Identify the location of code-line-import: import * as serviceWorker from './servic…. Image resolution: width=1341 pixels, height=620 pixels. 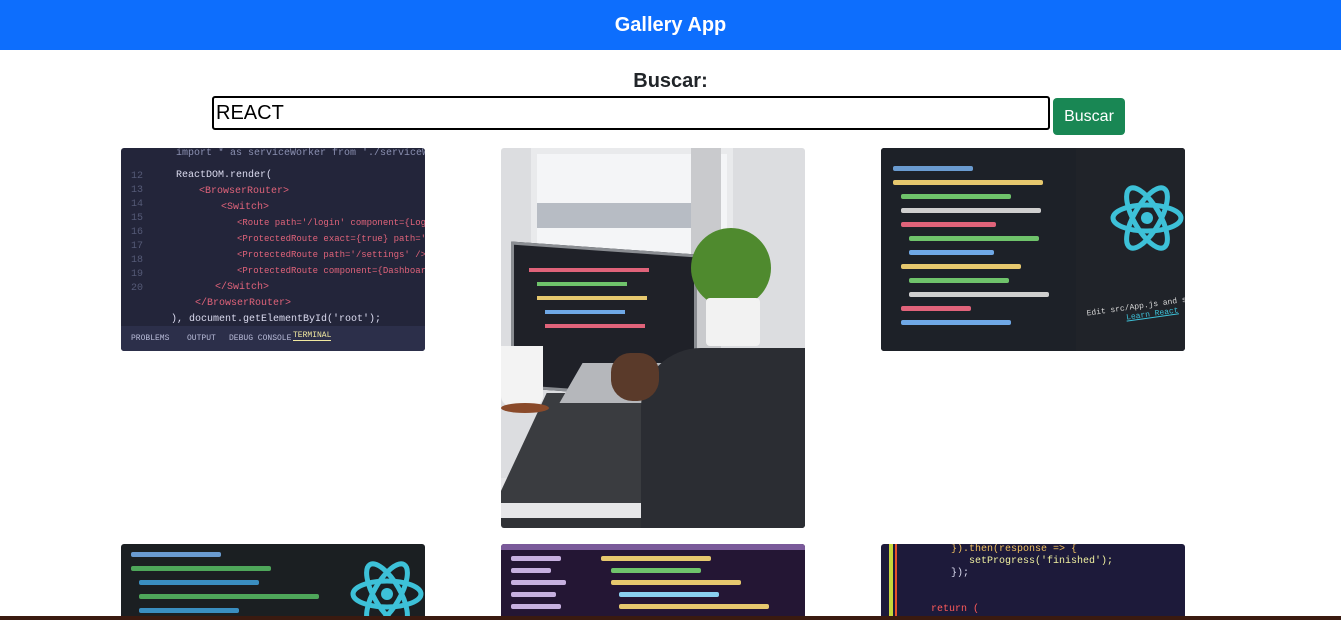
(300, 153).